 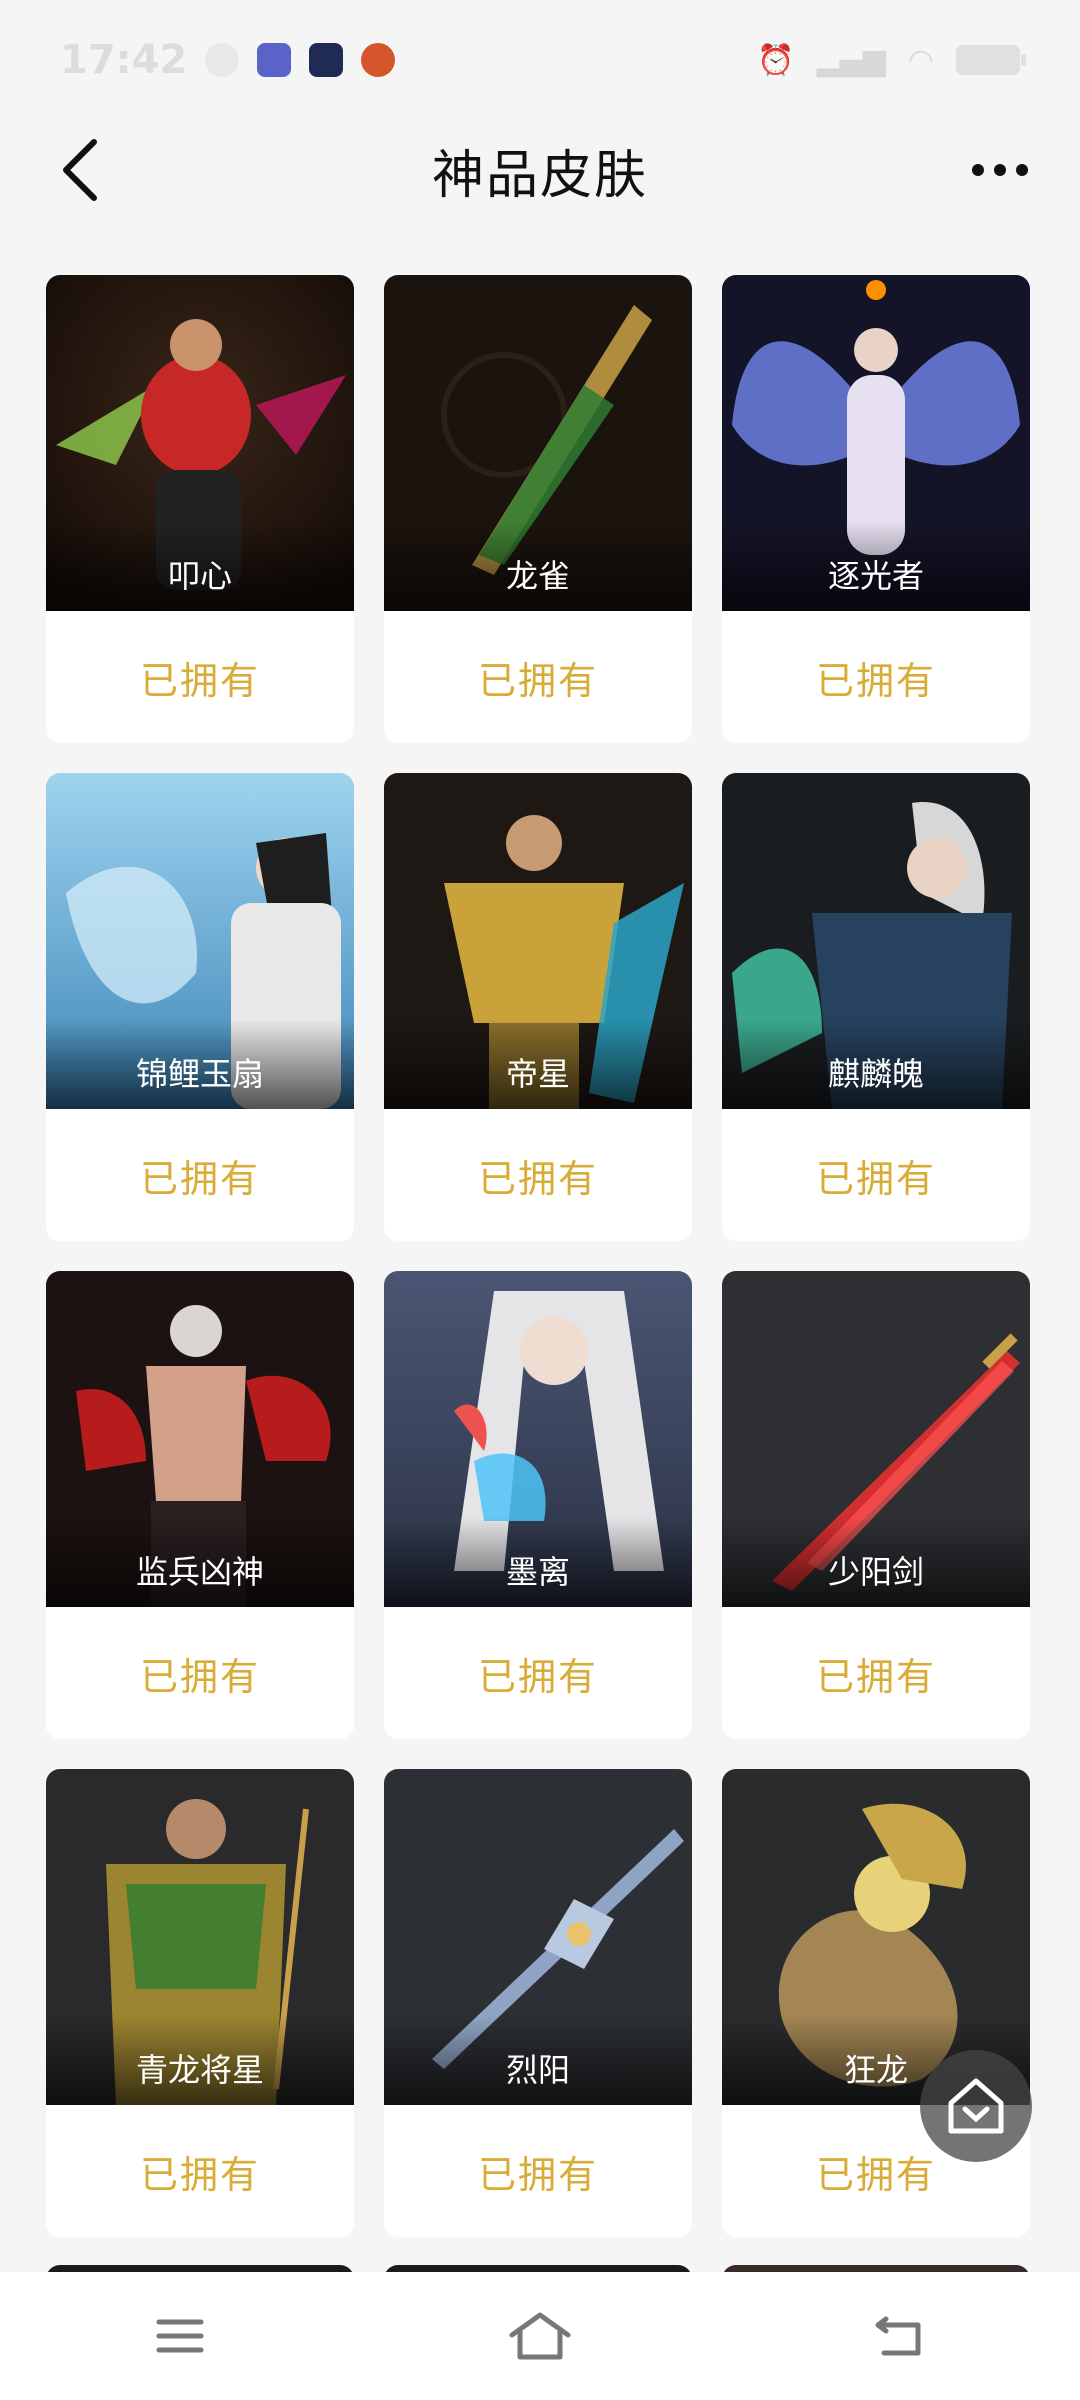 I want to click on status-left: 17:42, so click(x=228, y=60).